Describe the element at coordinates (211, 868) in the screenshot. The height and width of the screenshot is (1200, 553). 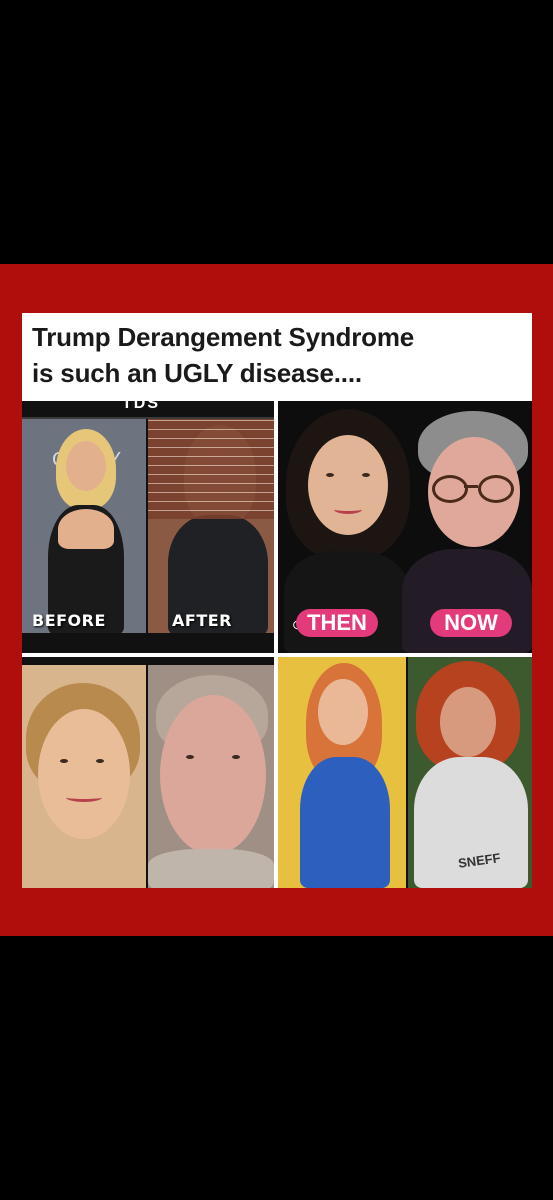
I see `shirt` at that location.